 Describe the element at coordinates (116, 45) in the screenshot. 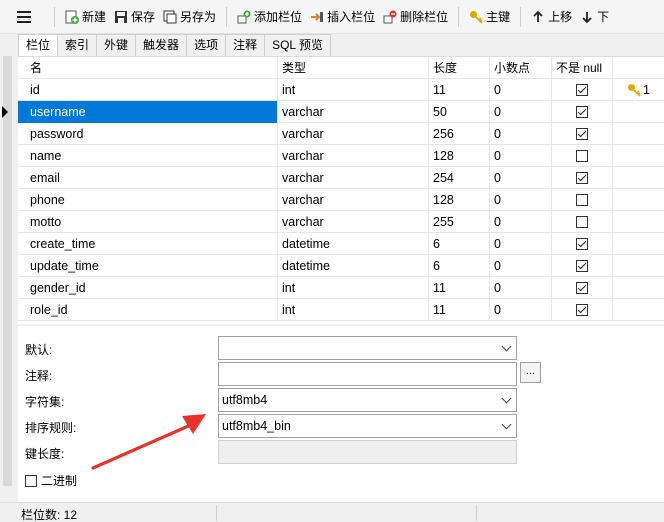

I see `tab-foreign-keys: 外键` at that location.